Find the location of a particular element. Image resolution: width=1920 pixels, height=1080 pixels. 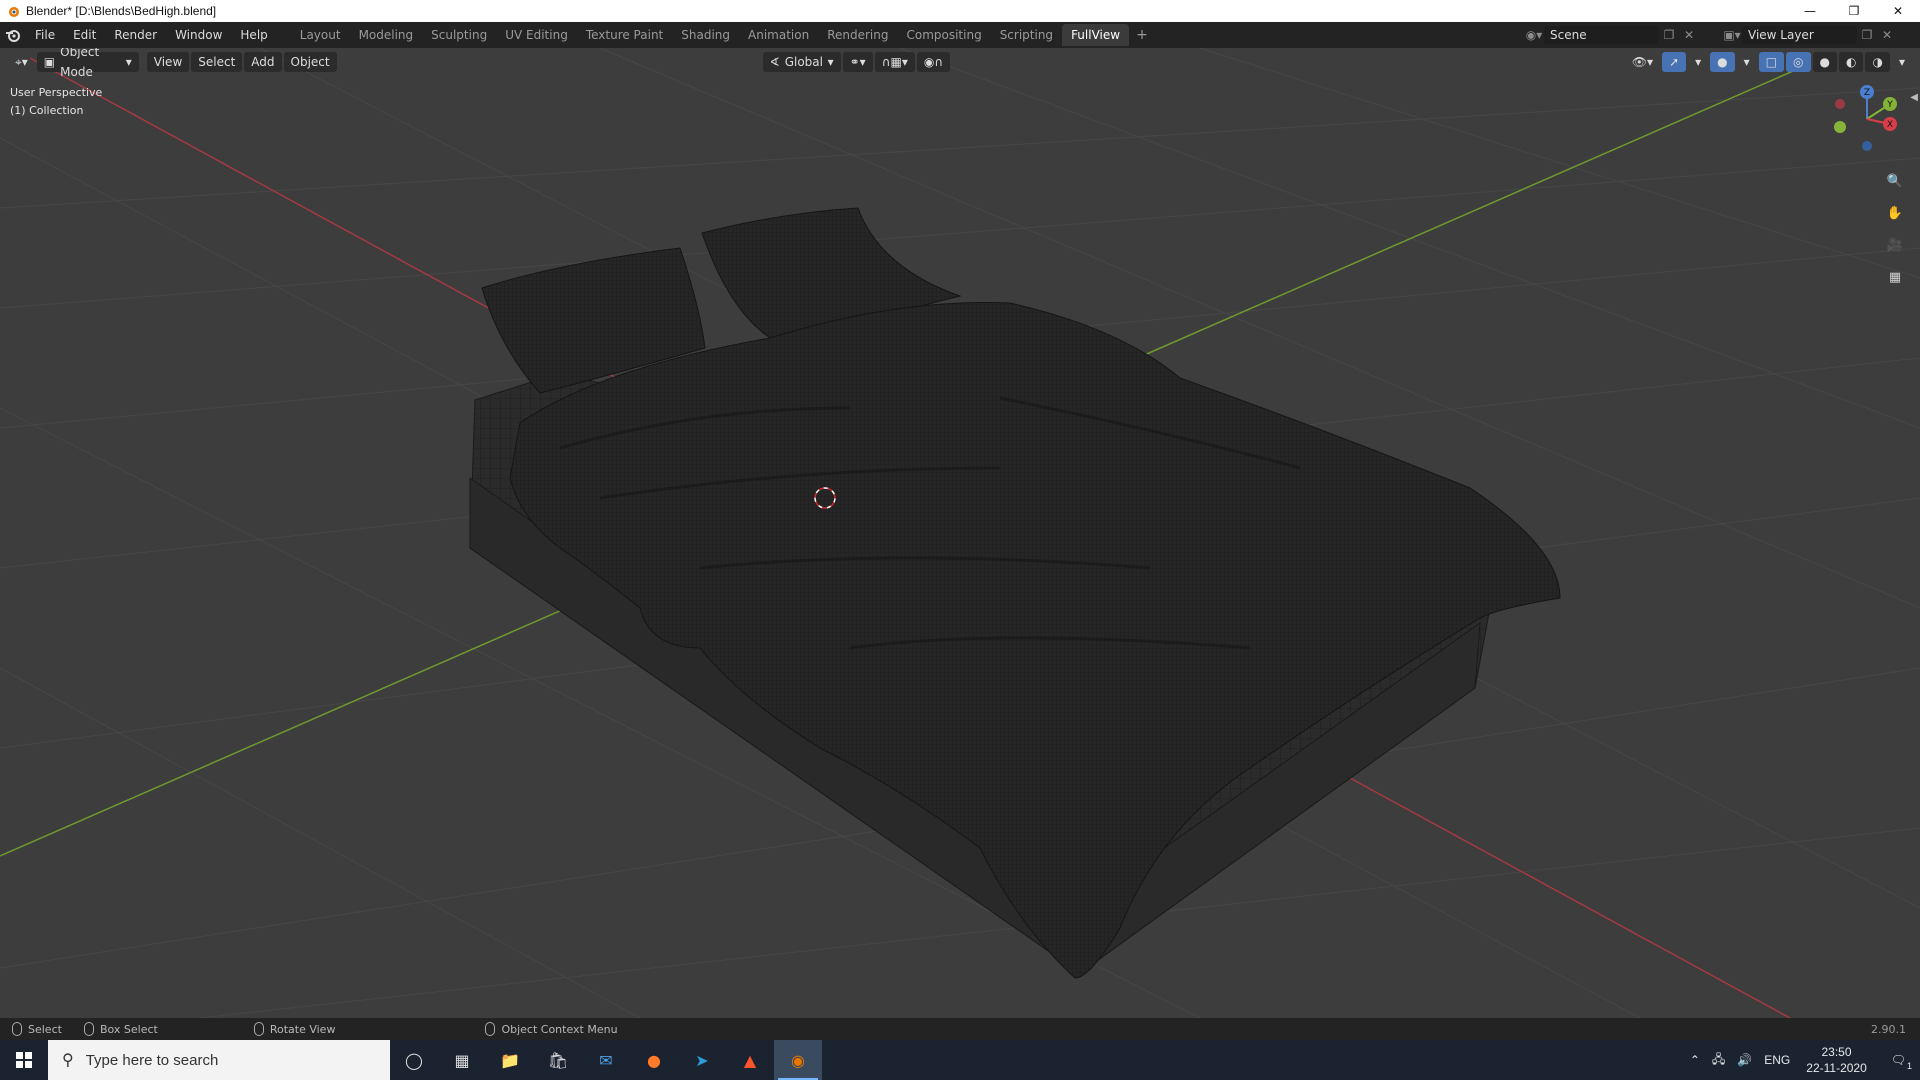

editor-type-icon: ⌖▾ is located at coordinates (21, 62).